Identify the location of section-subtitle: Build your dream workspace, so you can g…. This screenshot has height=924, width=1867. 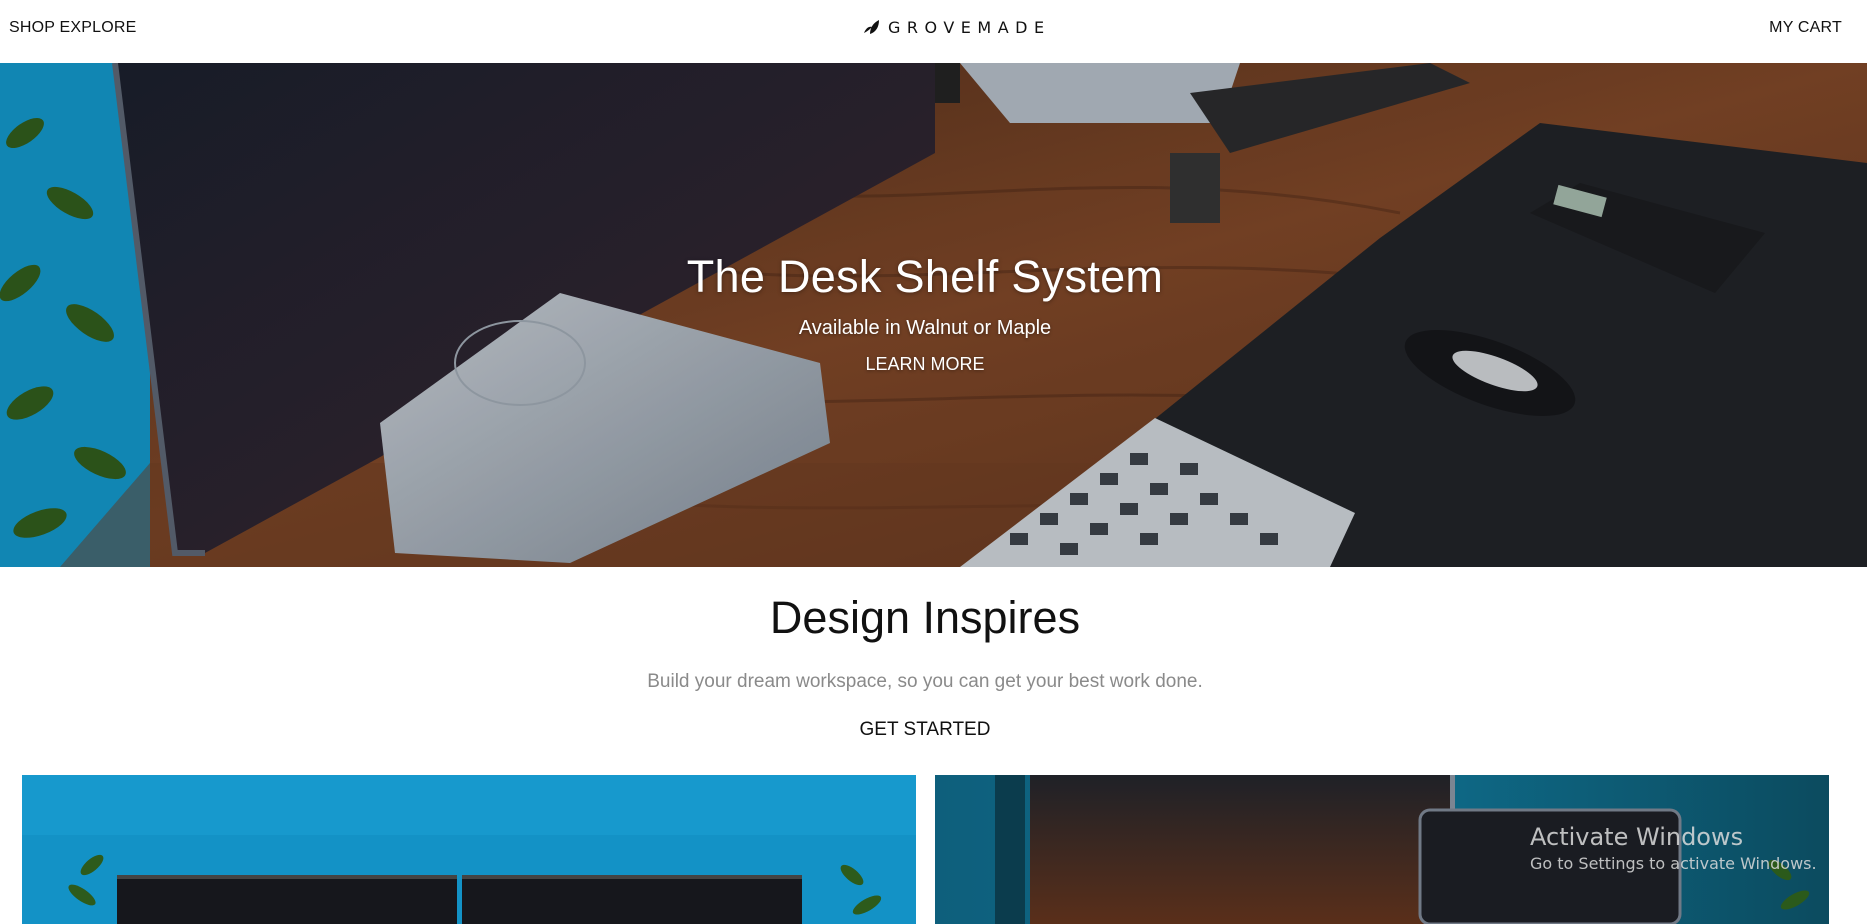
(925, 681).